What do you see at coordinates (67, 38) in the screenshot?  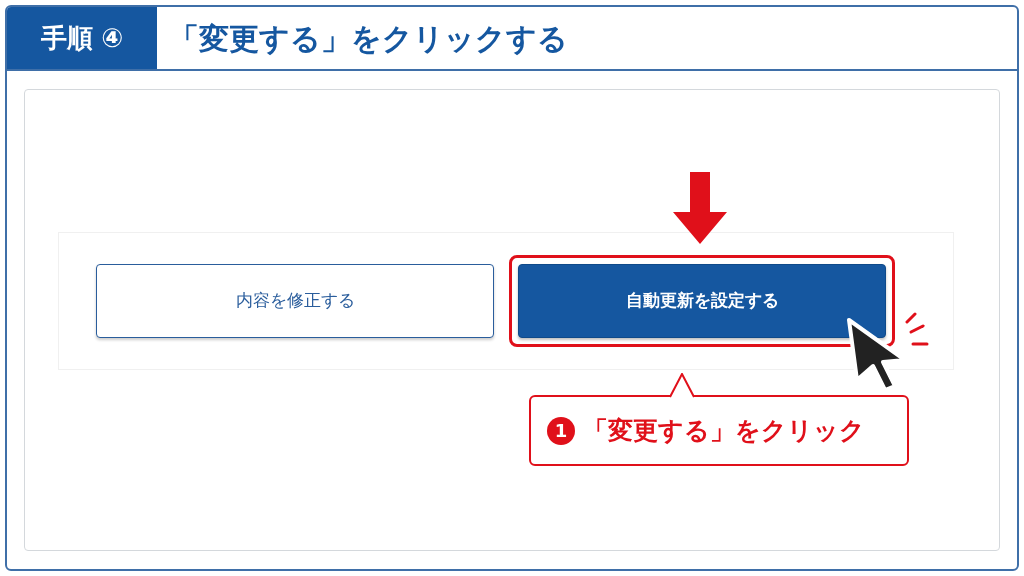 I see `step-label: 手順` at bounding box center [67, 38].